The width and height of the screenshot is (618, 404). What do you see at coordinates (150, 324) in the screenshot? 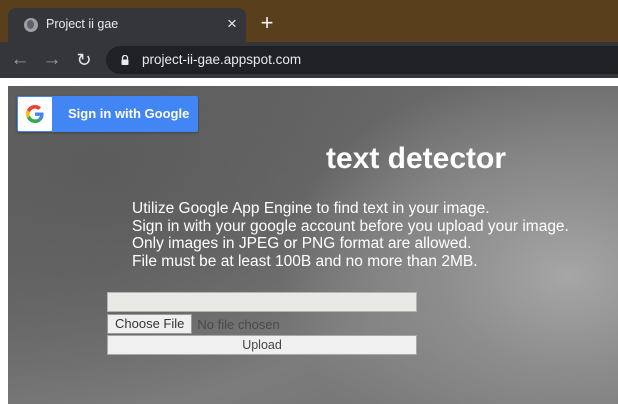
I see `choose-file-button: Choose File` at bounding box center [150, 324].